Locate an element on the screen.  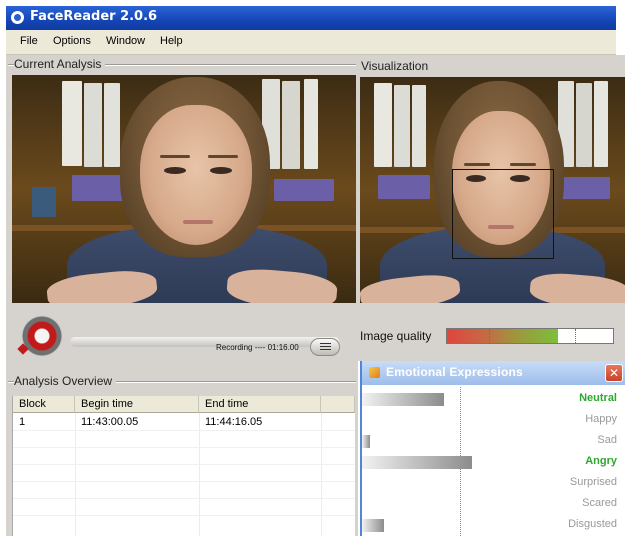
playback-bar: Recording ---- 01:16.00 is located at coordinates (184, 338).